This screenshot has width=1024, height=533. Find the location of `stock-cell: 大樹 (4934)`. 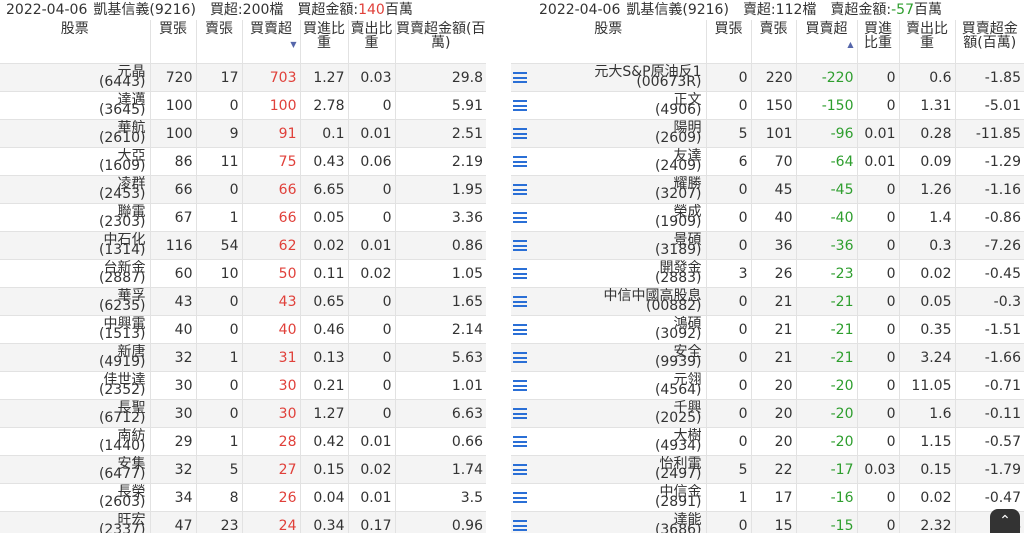

stock-cell: 大樹 (4934) is located at coordinates (608, 441).